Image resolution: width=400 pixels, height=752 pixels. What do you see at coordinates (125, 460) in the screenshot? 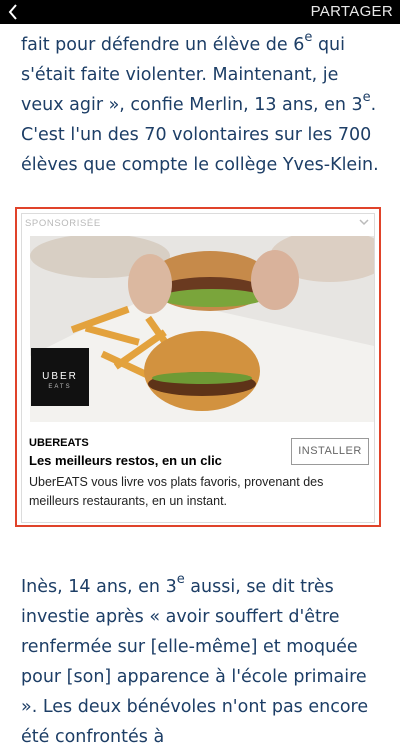
I see `ad-headline: Les meilleurs restos, en un clic` at bounding box center [125, 460].